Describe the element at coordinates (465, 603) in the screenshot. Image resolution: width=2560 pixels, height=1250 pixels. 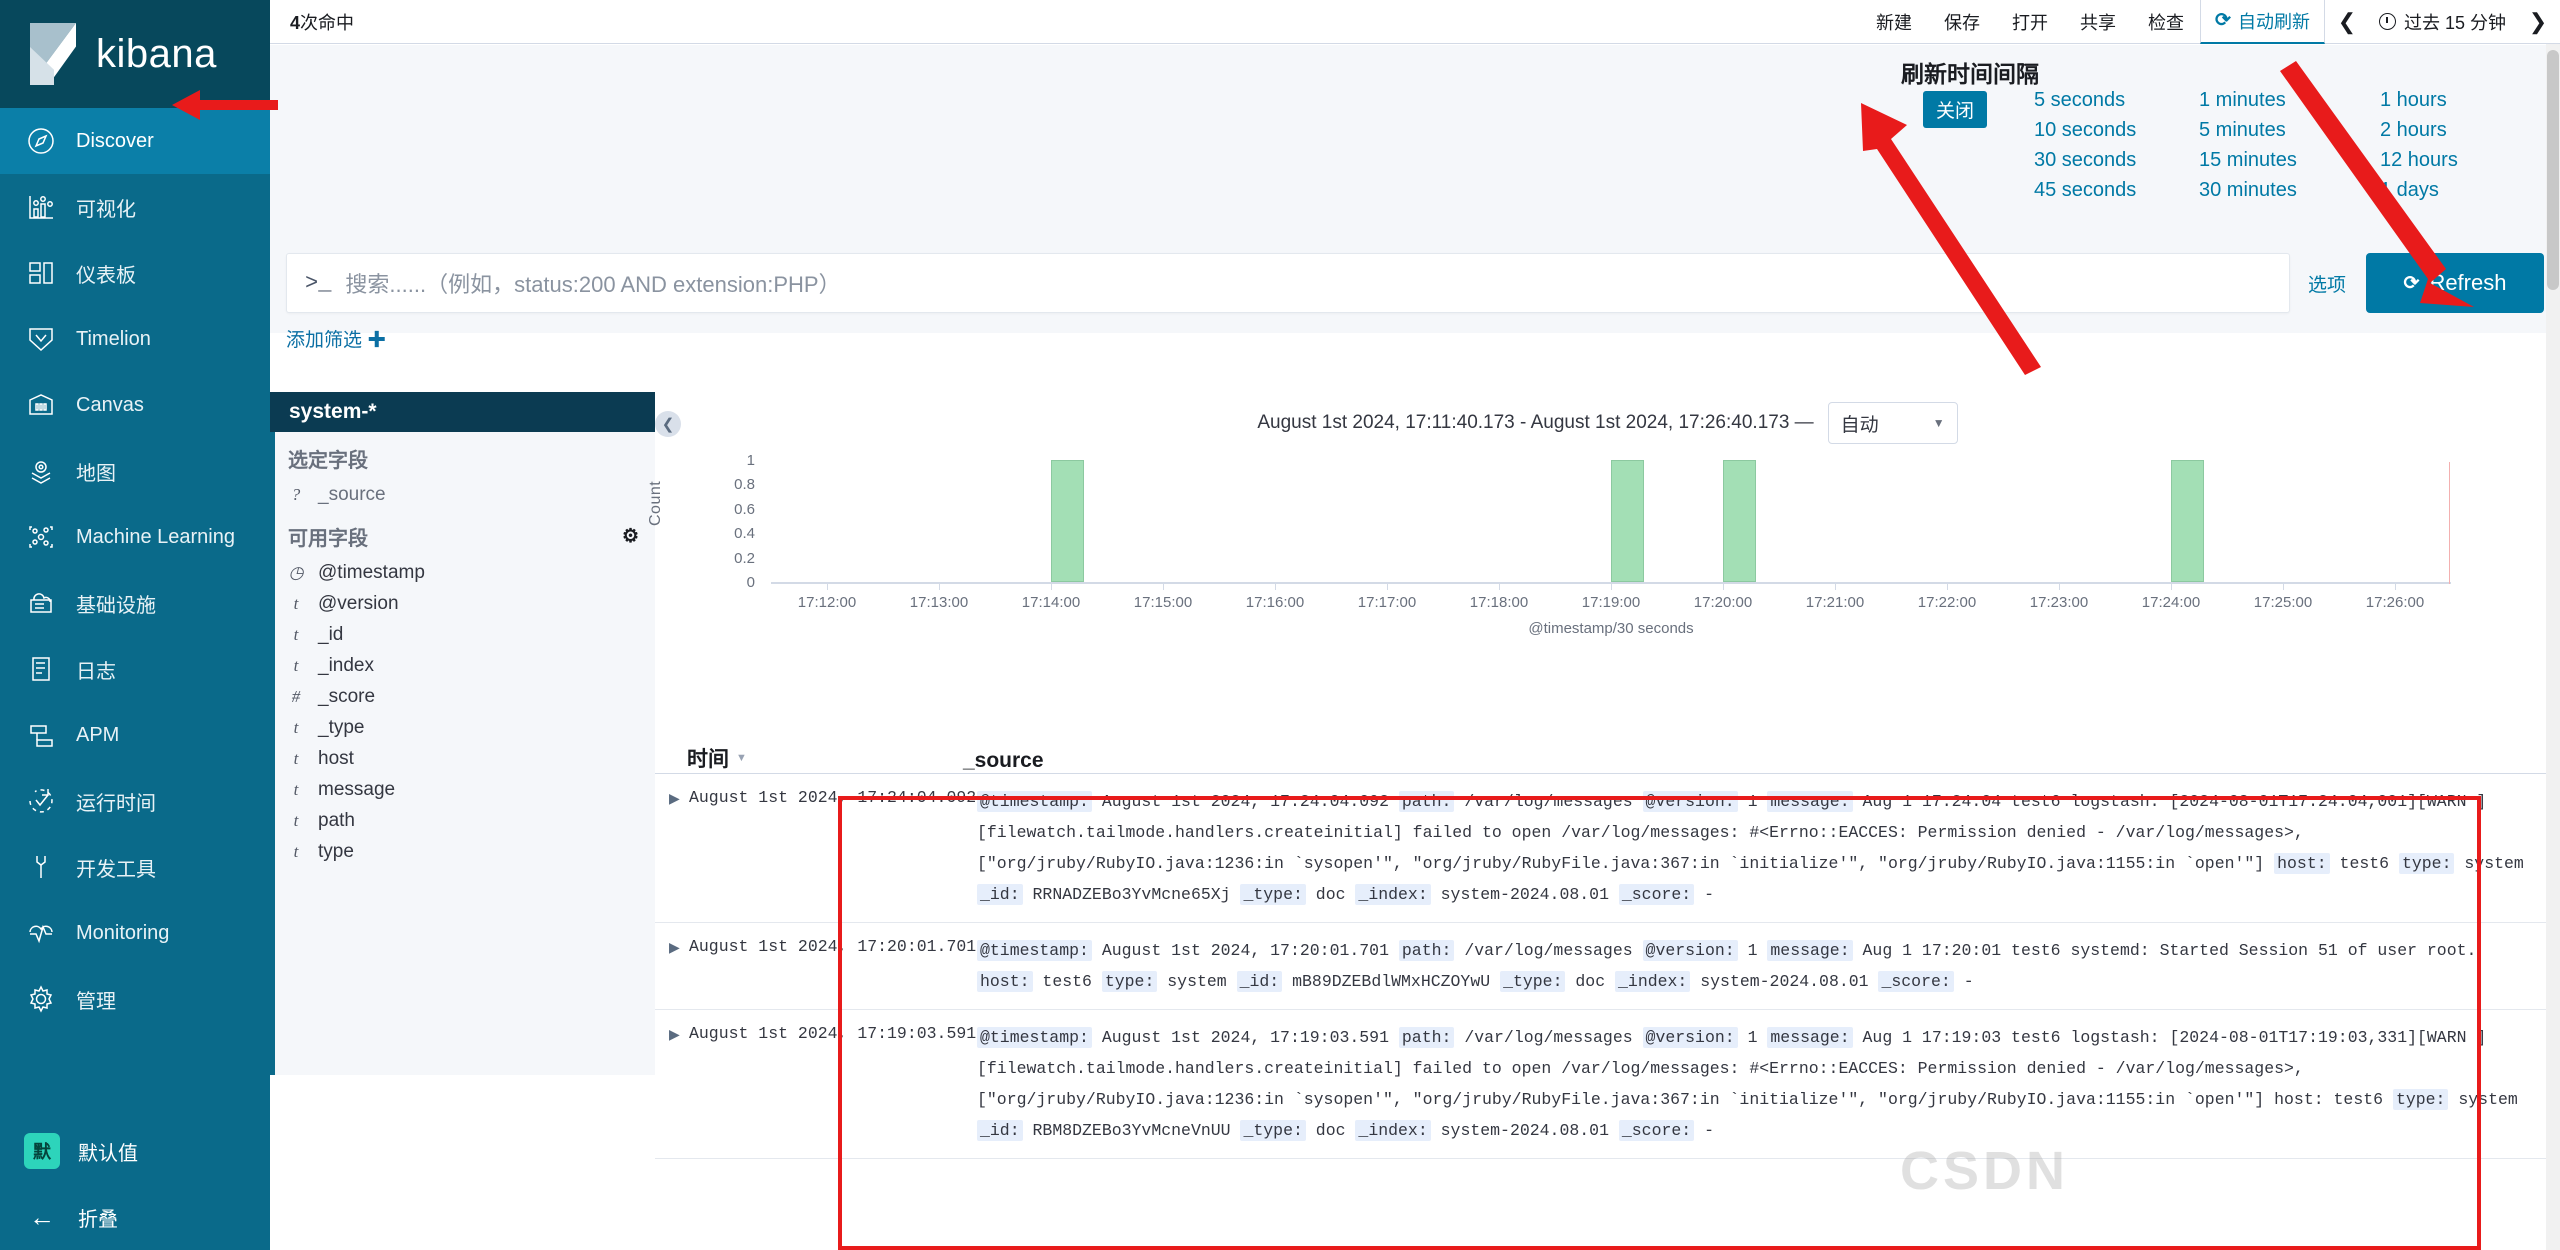
I see `field-row-version: t @version` at that location.